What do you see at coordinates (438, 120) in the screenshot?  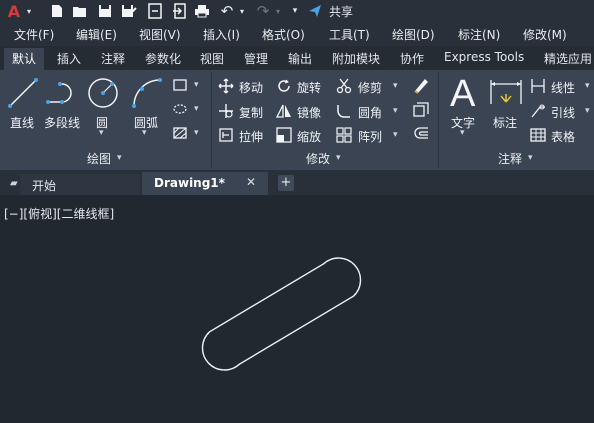 I see `panel-divider` at bounding box center [438, 120].